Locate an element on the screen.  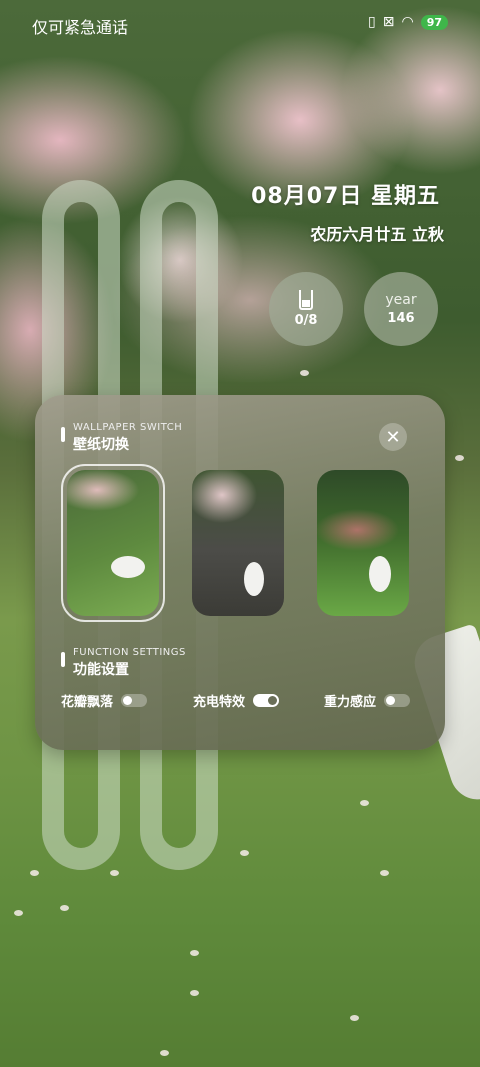
function-toggles: 花瓣飘落 充电特效 重力感应 is located at coordinates (240, 702).